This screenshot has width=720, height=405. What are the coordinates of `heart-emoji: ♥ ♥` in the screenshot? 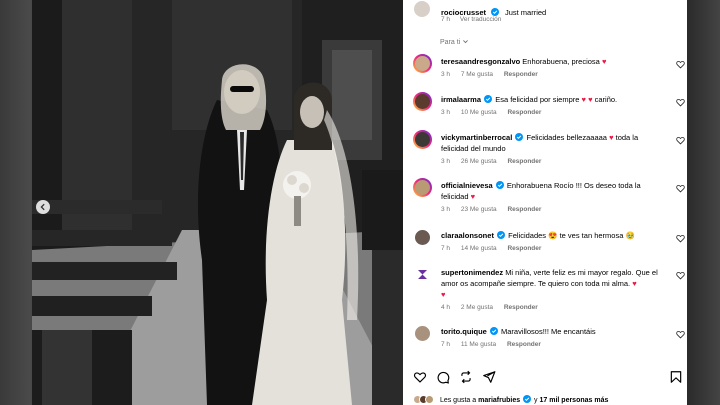 It's located at (587, 99).